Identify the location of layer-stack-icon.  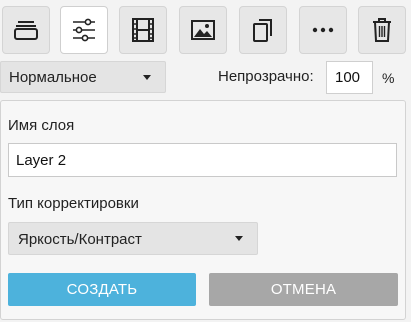
(26, 30).